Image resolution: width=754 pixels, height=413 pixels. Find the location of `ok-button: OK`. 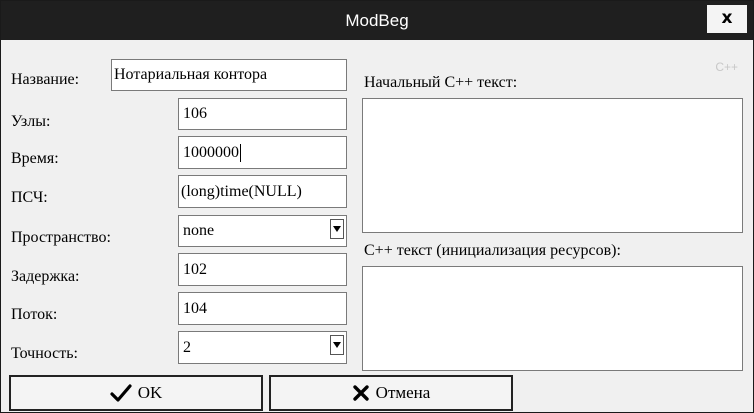

ok-button: OK is located at coordinates (136, 393).